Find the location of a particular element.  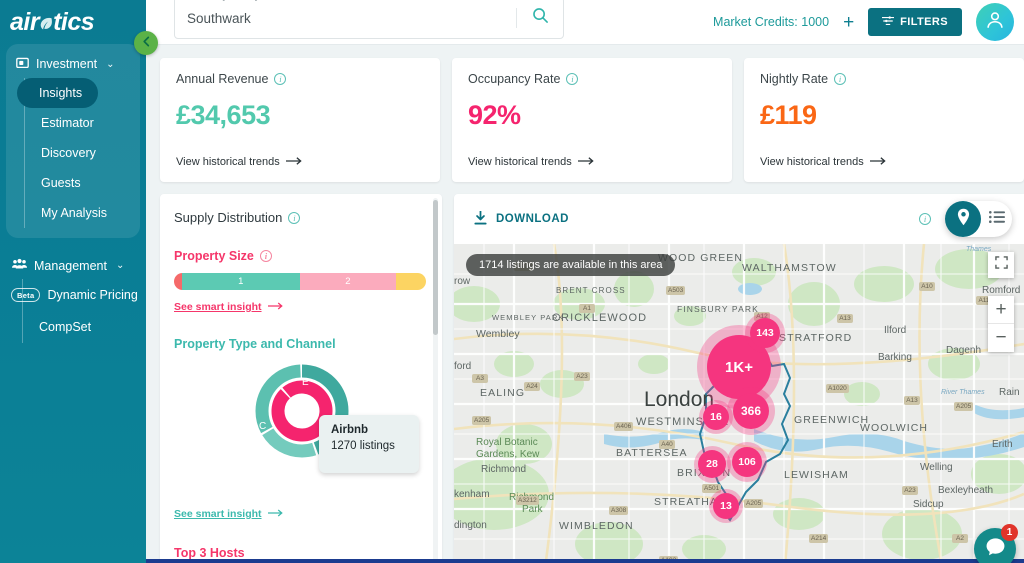

sidebar-item-guests: Guests is located at coordinates (82, 183).